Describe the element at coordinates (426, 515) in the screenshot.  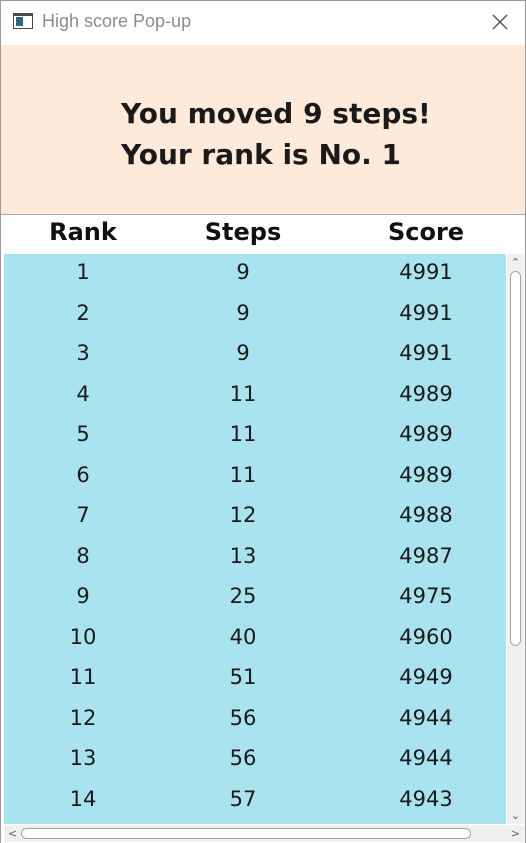
I see `score-cell: 4988` at that location.